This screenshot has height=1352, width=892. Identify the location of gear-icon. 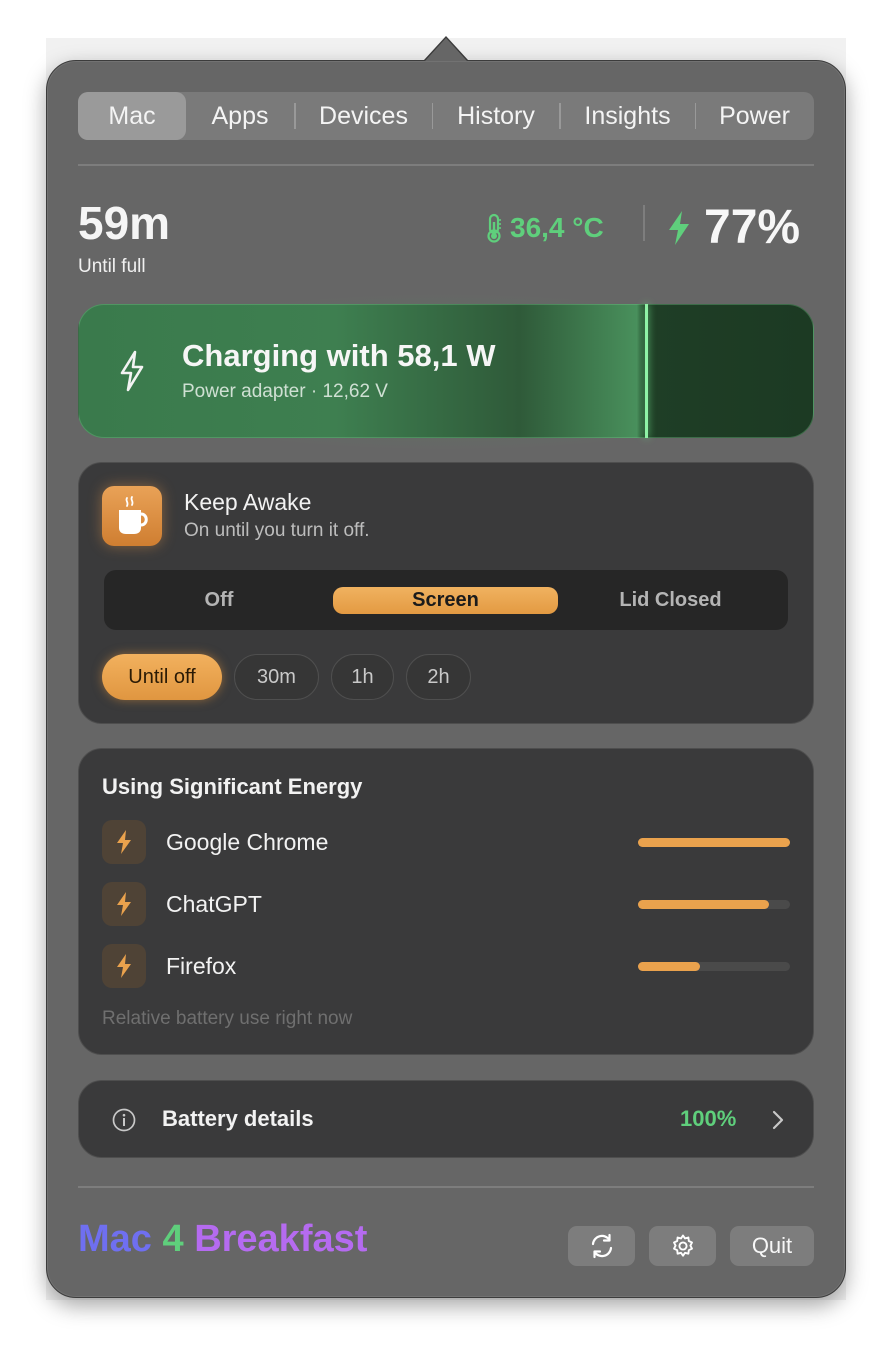
(682, 1245).